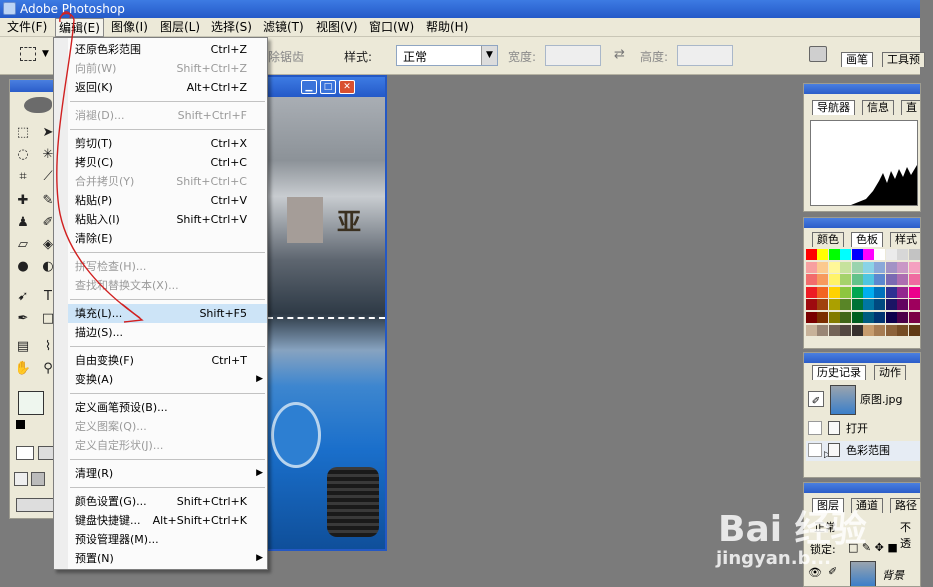 Image resolution: width=933 pixels, height=587 pixels. I want to click on red-arrow-stroke, so click(98, 165).